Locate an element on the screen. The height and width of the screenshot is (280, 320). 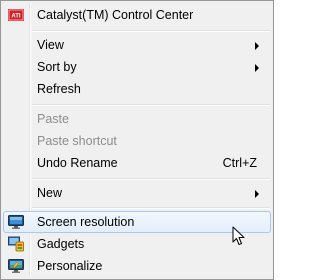
display-icon is located at coordinates (16, 222).